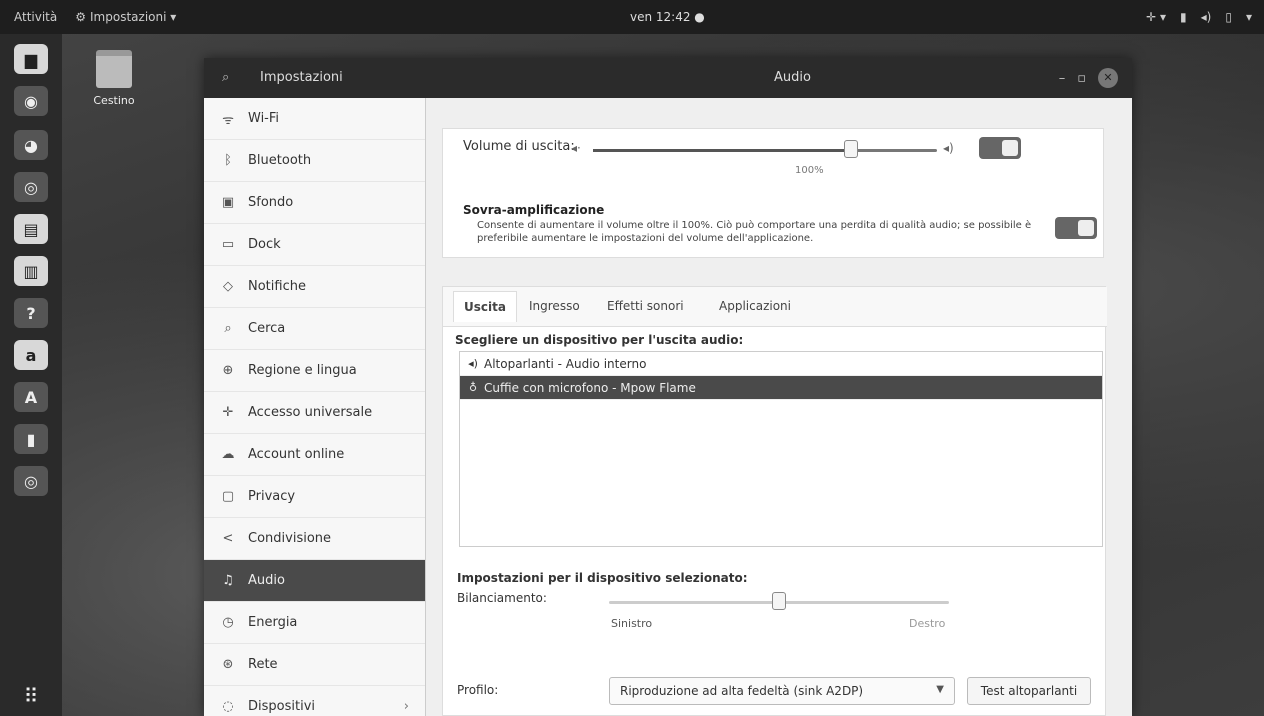 This screenshot has height=716, width=1264. Describe the element at coordinates (31, 145) in the screenshot. I see `thunderbird-icon: ◕` at that location.